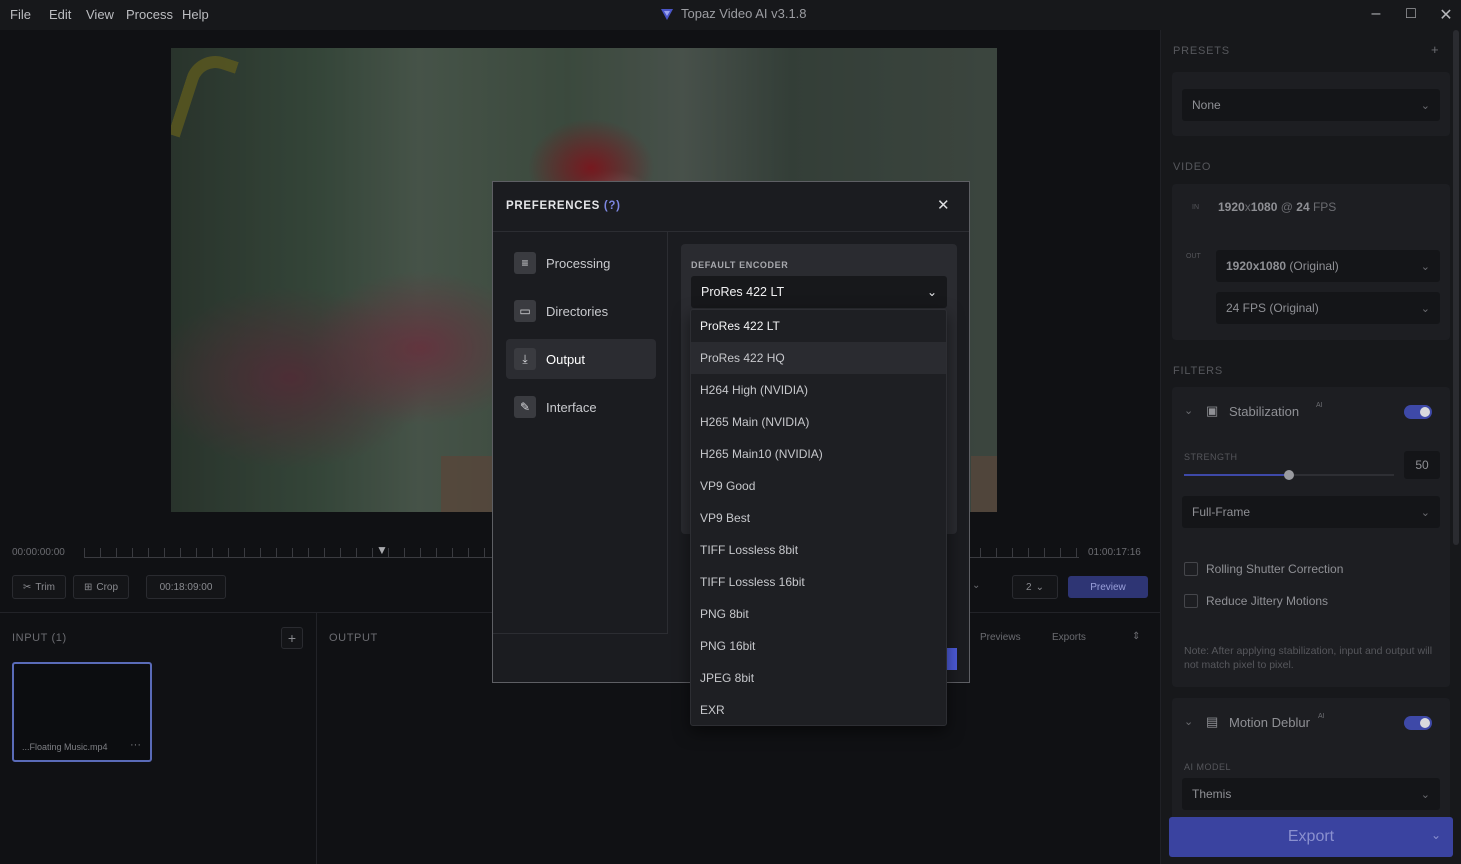 The height and width of the screenshot is (864, 1461). I want to click on strength-value-field: 50, so click(1422, 465).